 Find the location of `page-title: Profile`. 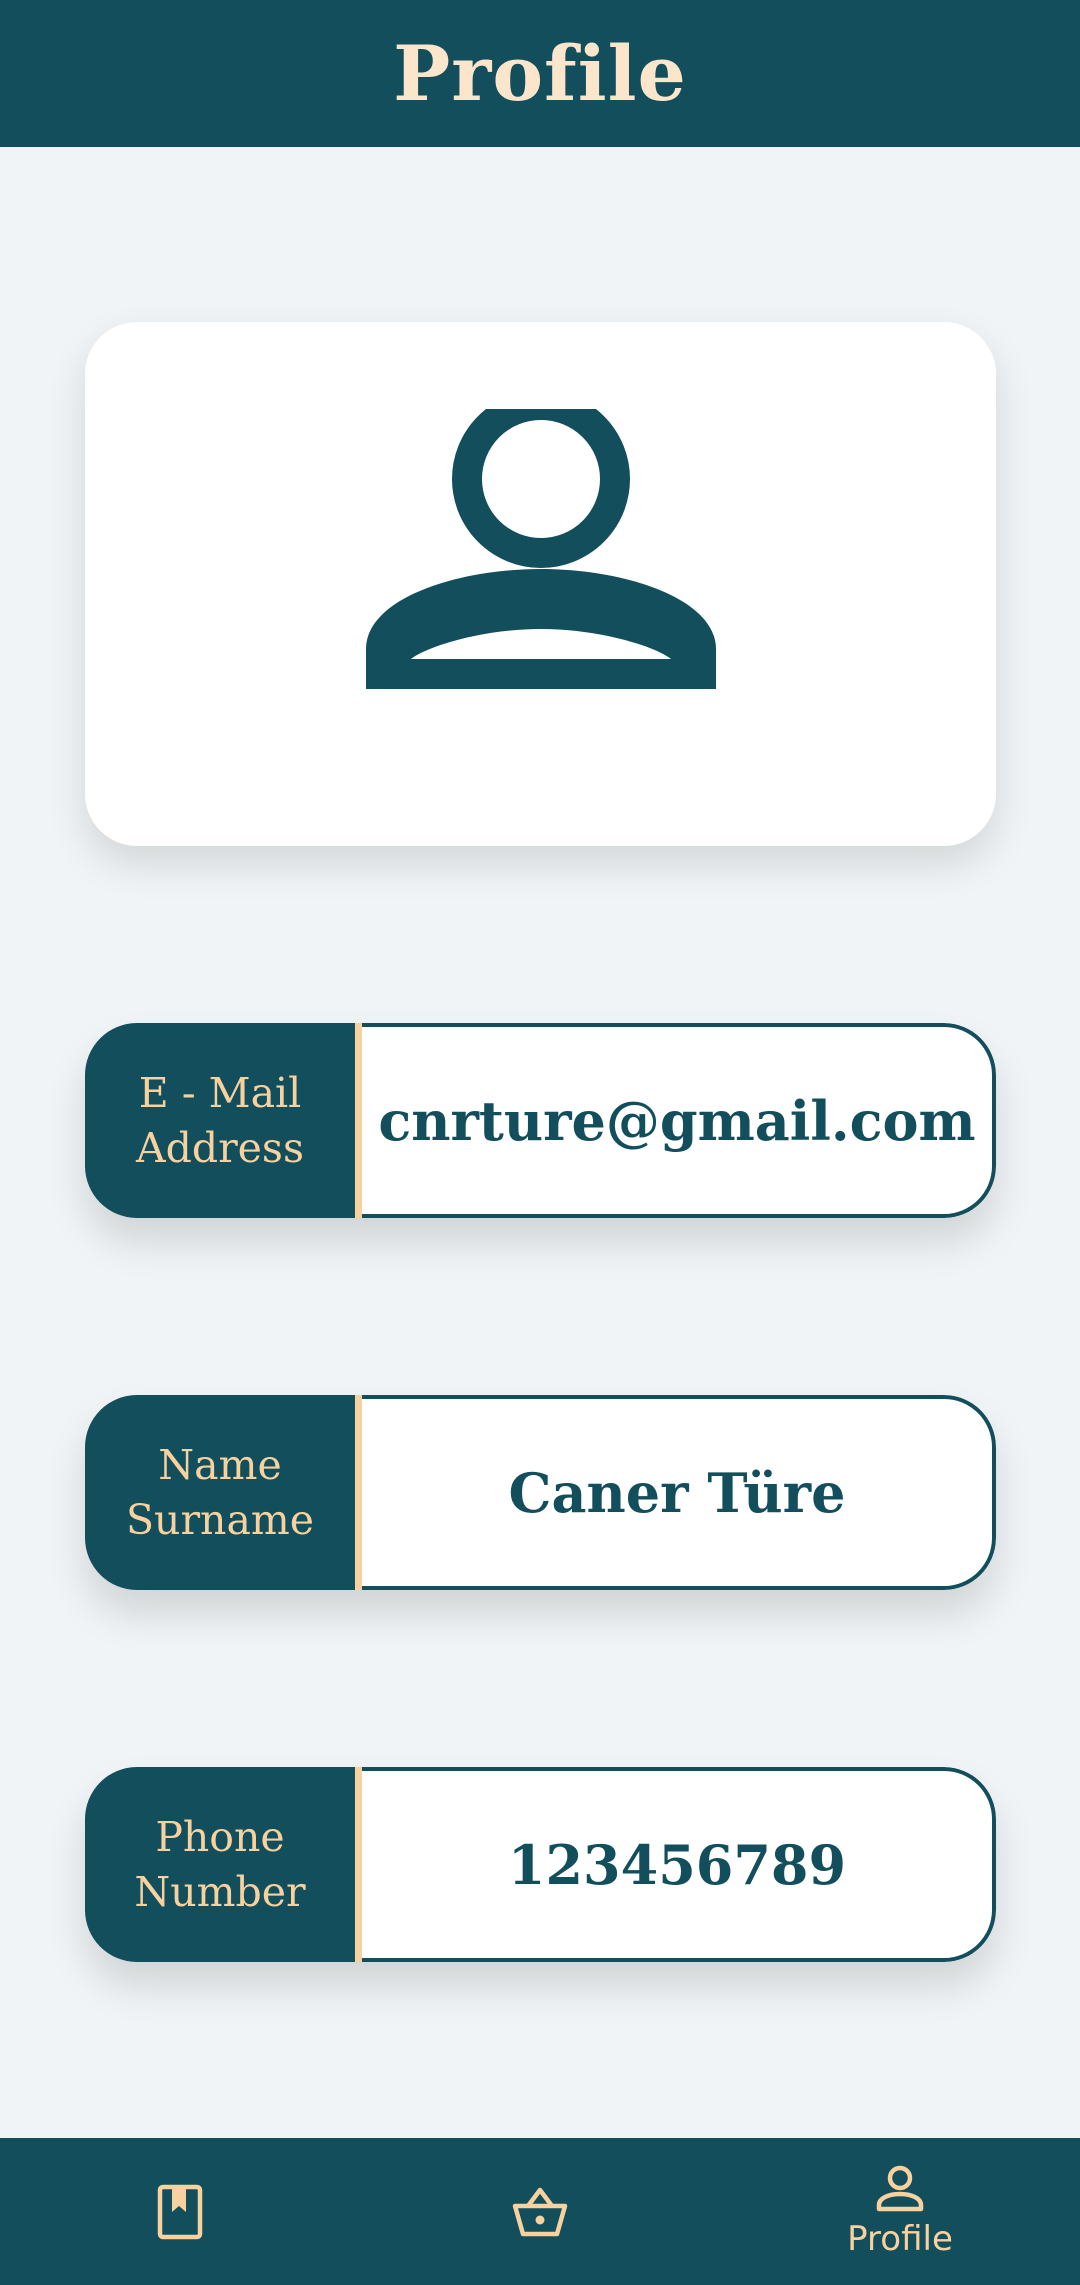

page-title: Profile is located at coordinates (540, 73).